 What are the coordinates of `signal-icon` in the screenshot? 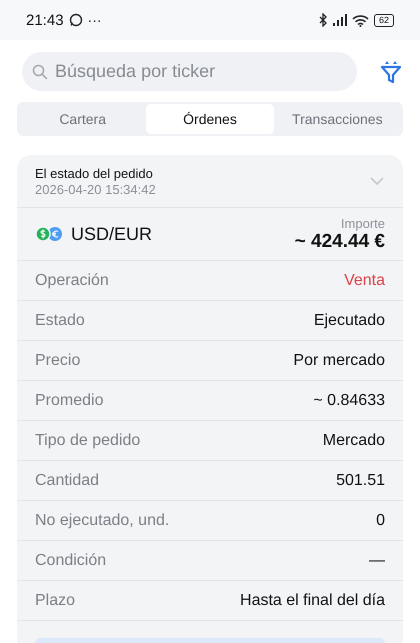 It's located at (339, 20).